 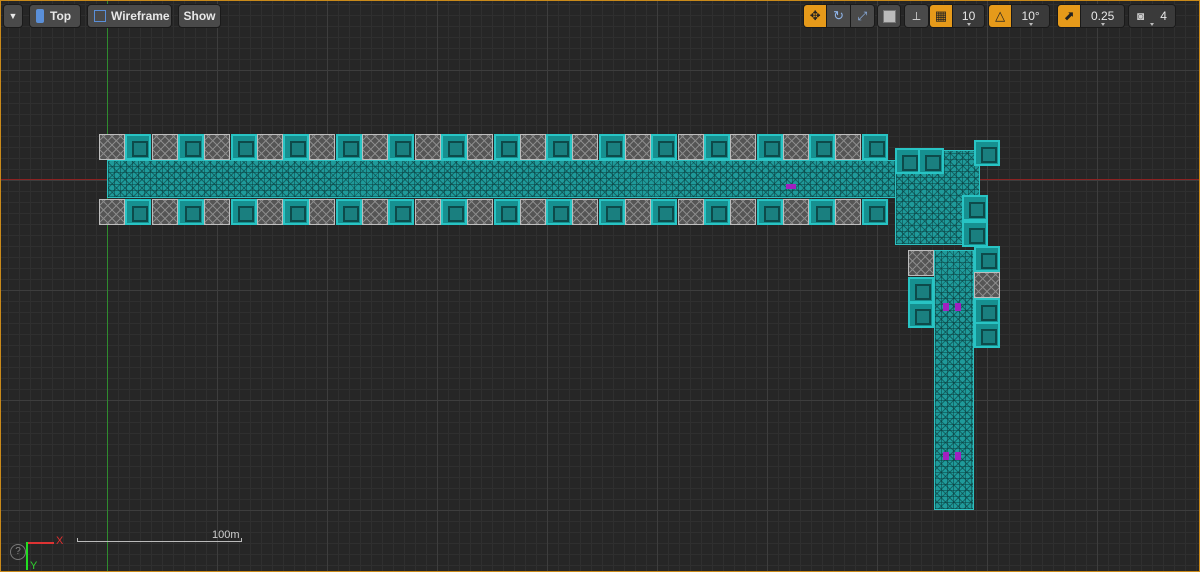 What do you see at coordinates (140, 16) in the screenshot?
I see `render-mode-label: Wireframe` at bounding box center [140, 16].